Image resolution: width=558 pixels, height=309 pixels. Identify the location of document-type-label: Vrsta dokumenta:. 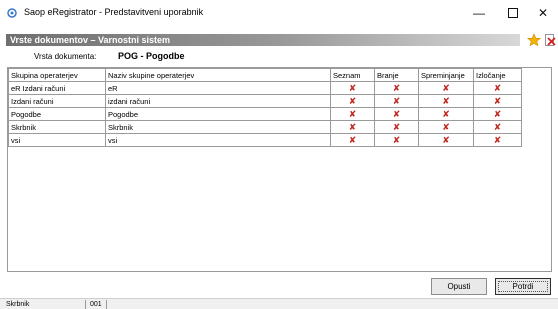
(65, 56).